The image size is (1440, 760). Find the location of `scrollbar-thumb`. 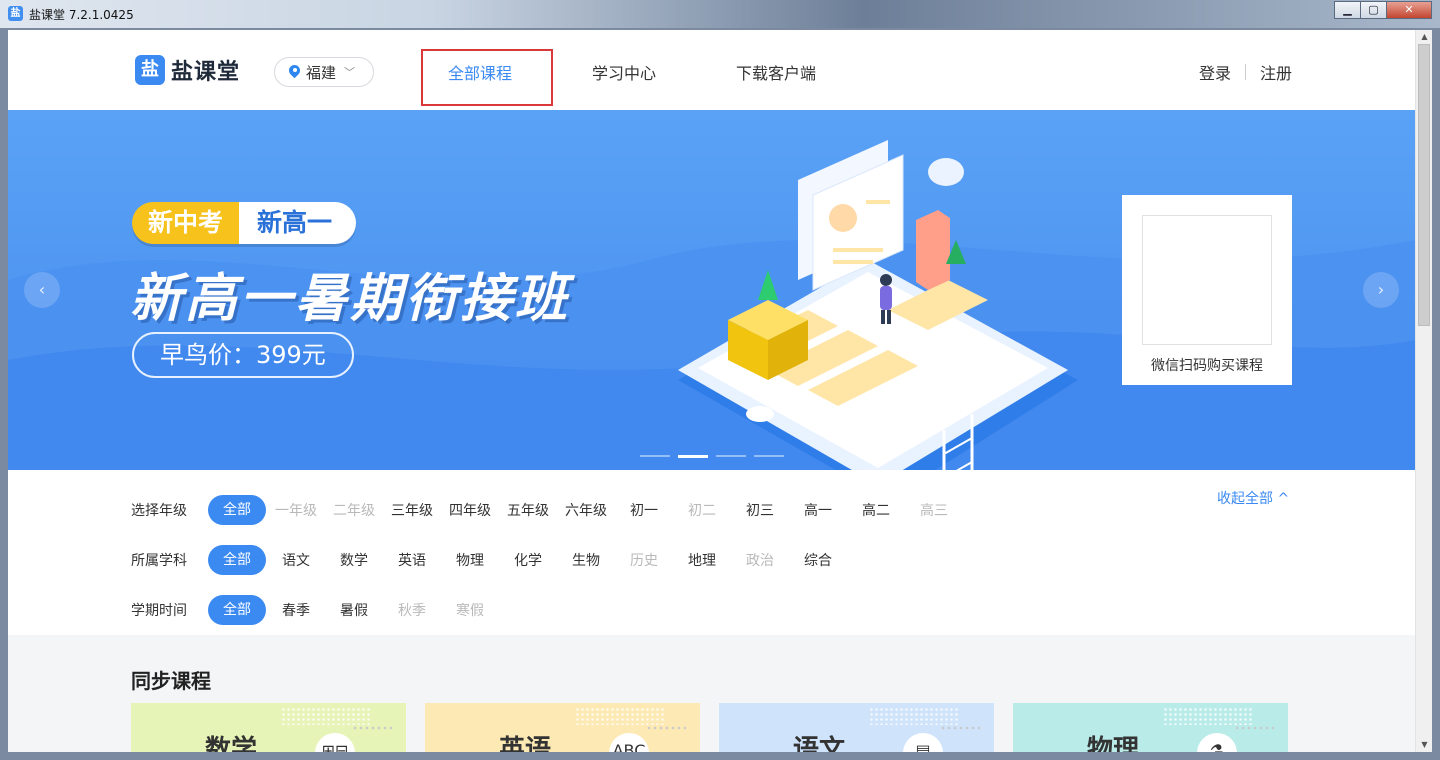

scrollbar-thumb is located at coordinates (1424, 185).